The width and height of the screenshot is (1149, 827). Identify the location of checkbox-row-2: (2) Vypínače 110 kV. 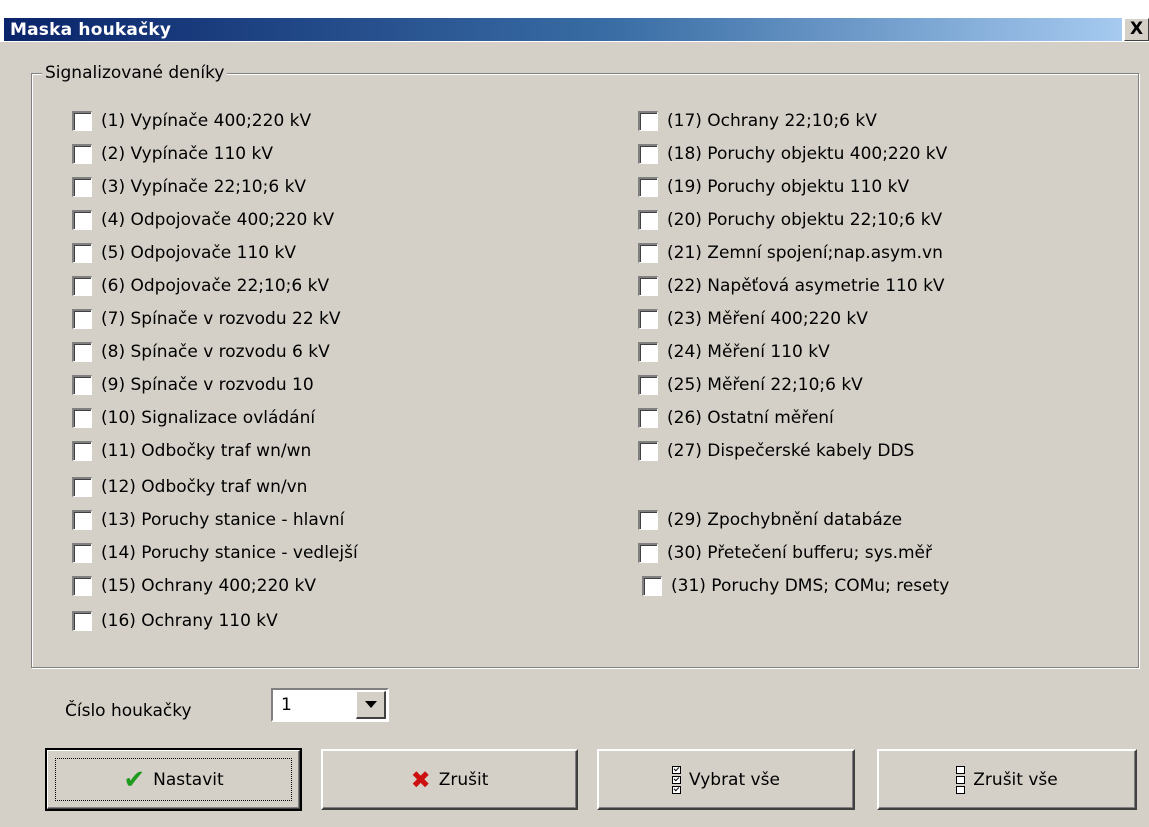
(172, 154).